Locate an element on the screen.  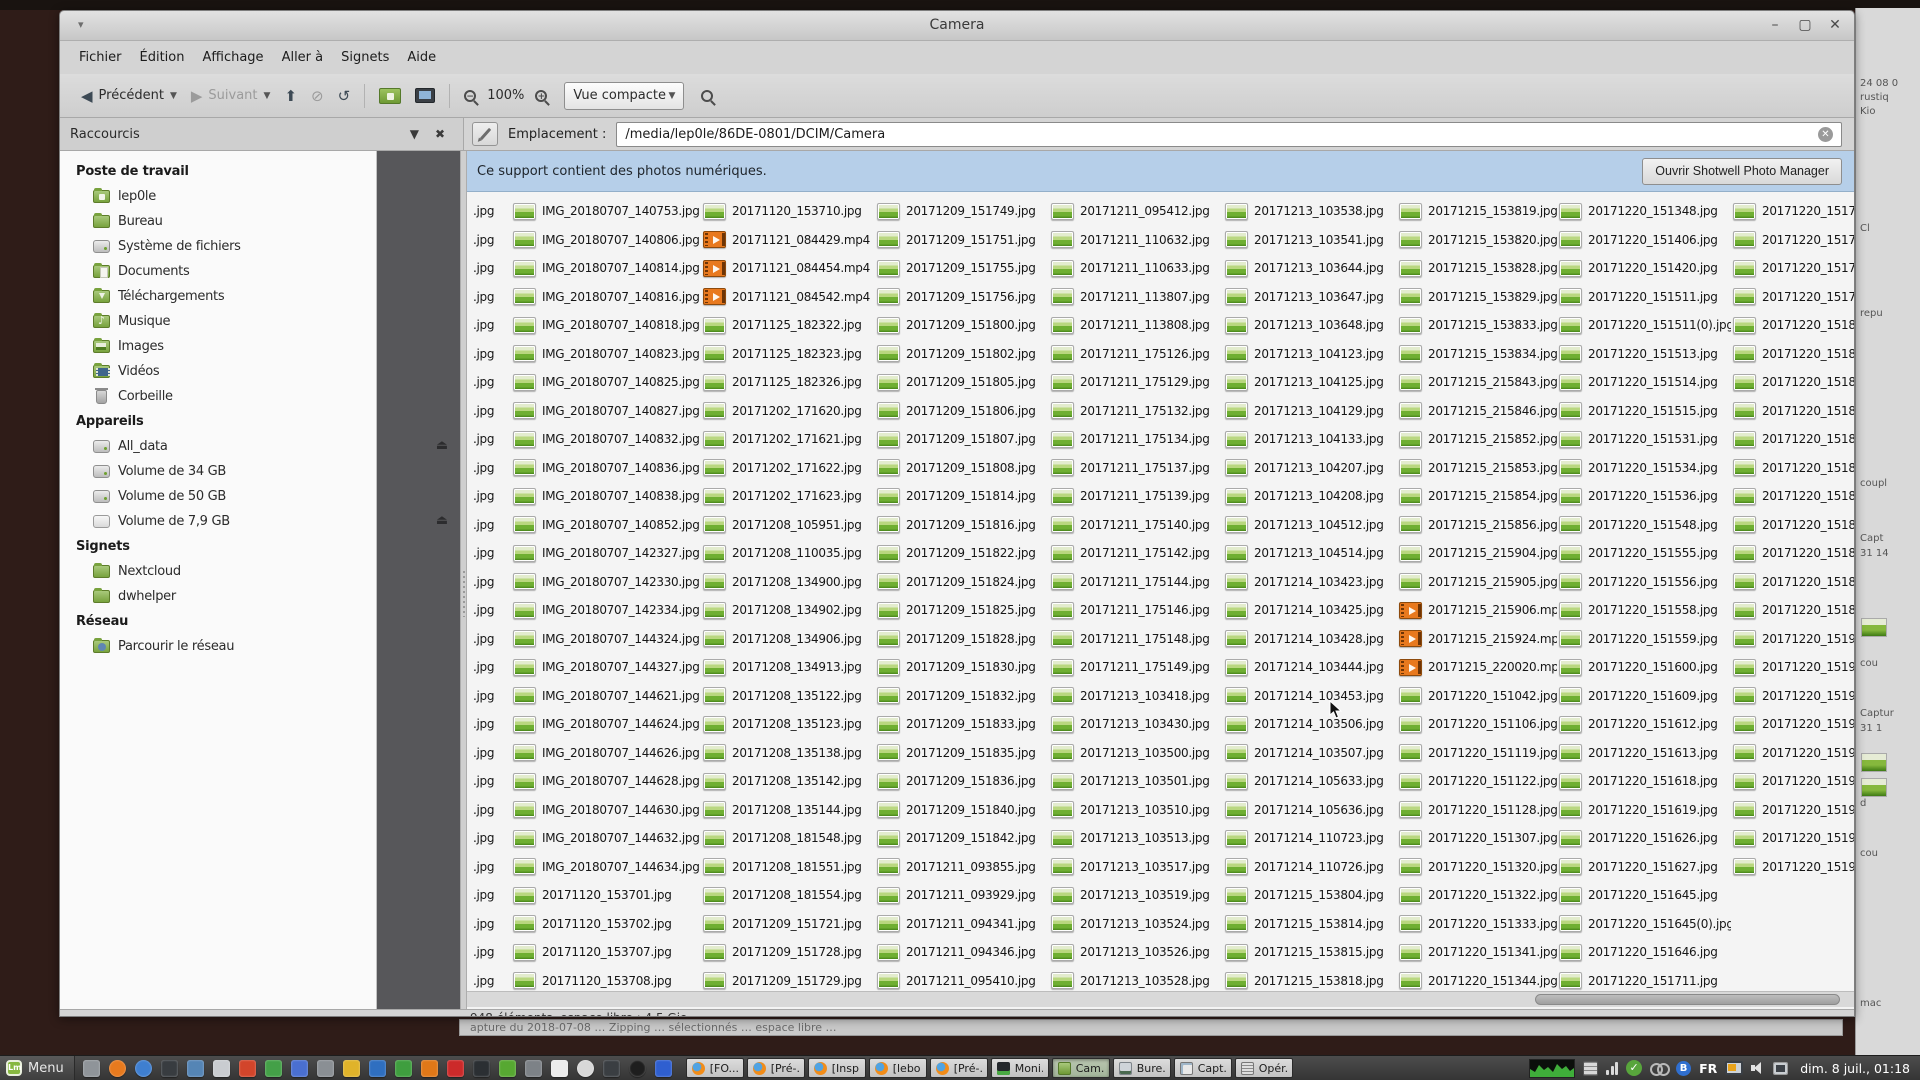
file-item: 20171220_151322.jpg is located at coordinates (1477, 895).